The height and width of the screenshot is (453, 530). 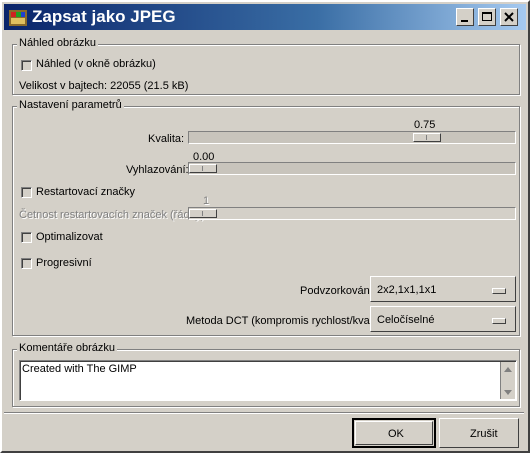 What do you see at coordinates (157, 170) in the screenshot?
I see `smoothing-label: Vyhlazování:` at bounding box center [157, 170].